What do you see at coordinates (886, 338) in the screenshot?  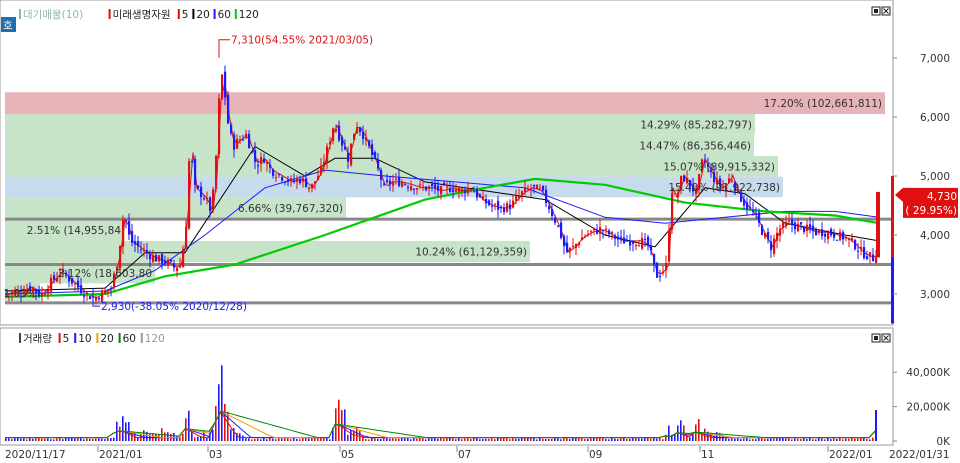 I see `volume-close-icon` at bounding box center [886, 338].